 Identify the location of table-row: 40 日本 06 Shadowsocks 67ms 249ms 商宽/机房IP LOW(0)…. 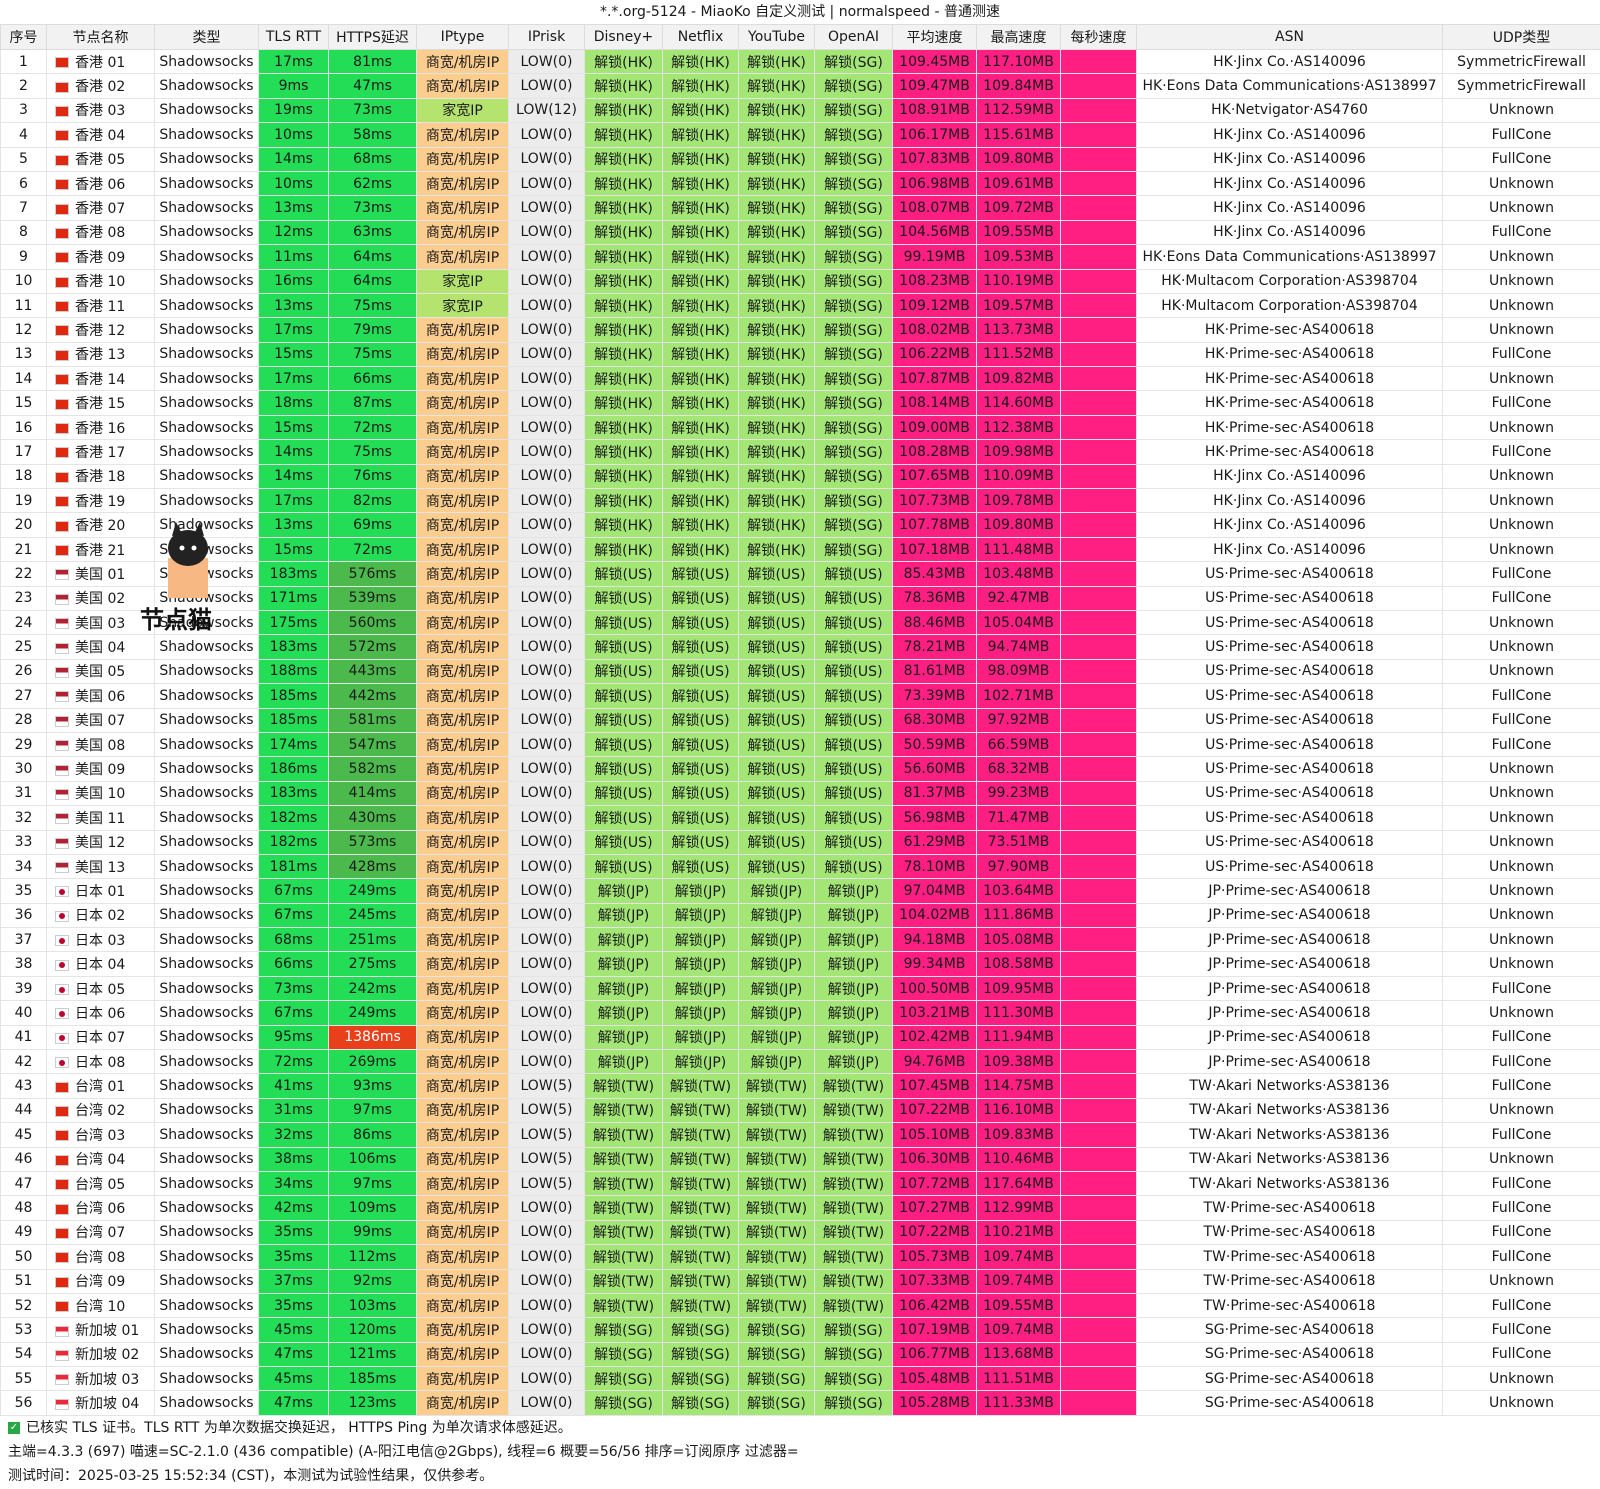
(800, 1013).